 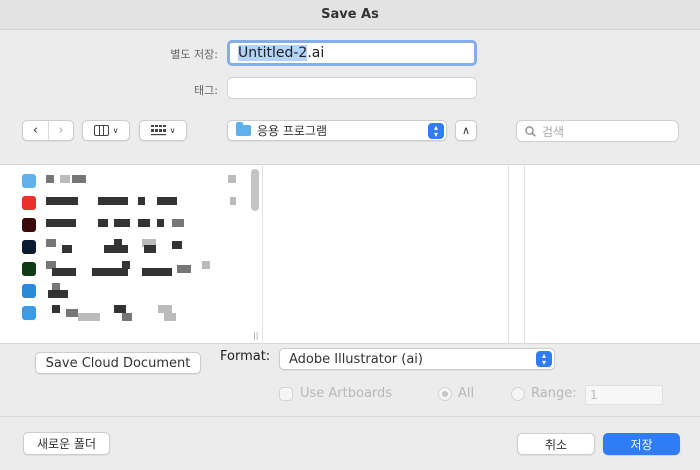 I want to click on chevron-left-icon: ‹, so click(x=35, y=130).